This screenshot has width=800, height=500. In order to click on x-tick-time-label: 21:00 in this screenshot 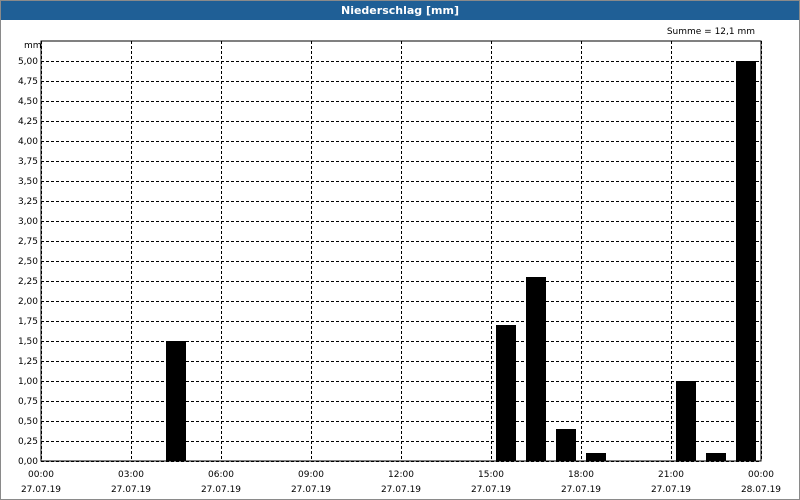, I will do `click(671, 475)`.